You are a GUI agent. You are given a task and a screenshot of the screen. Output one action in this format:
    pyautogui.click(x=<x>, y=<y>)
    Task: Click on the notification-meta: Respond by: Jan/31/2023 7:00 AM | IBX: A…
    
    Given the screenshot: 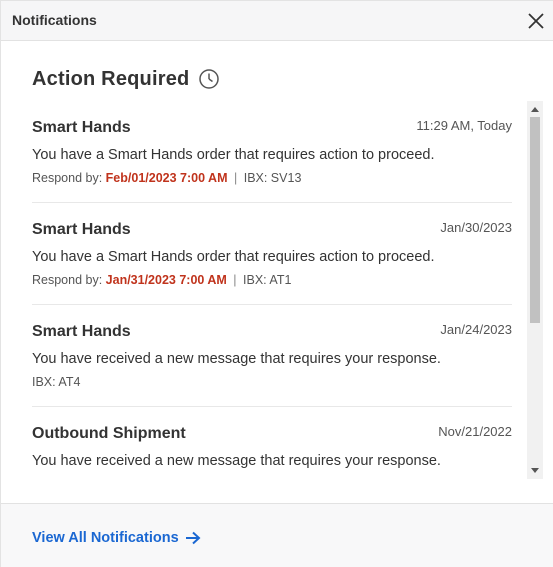 What is the action you would take?
    pyautogui.click(x=161, y=280)
    